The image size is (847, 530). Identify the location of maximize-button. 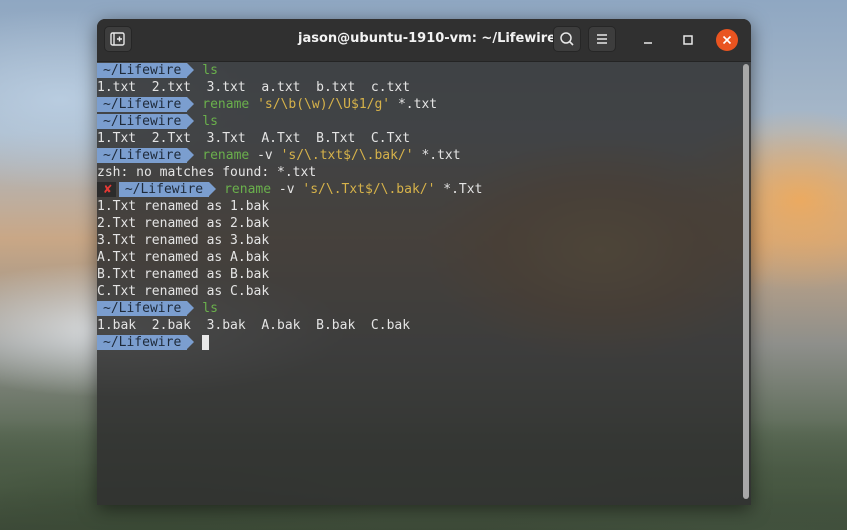
(688, 40).